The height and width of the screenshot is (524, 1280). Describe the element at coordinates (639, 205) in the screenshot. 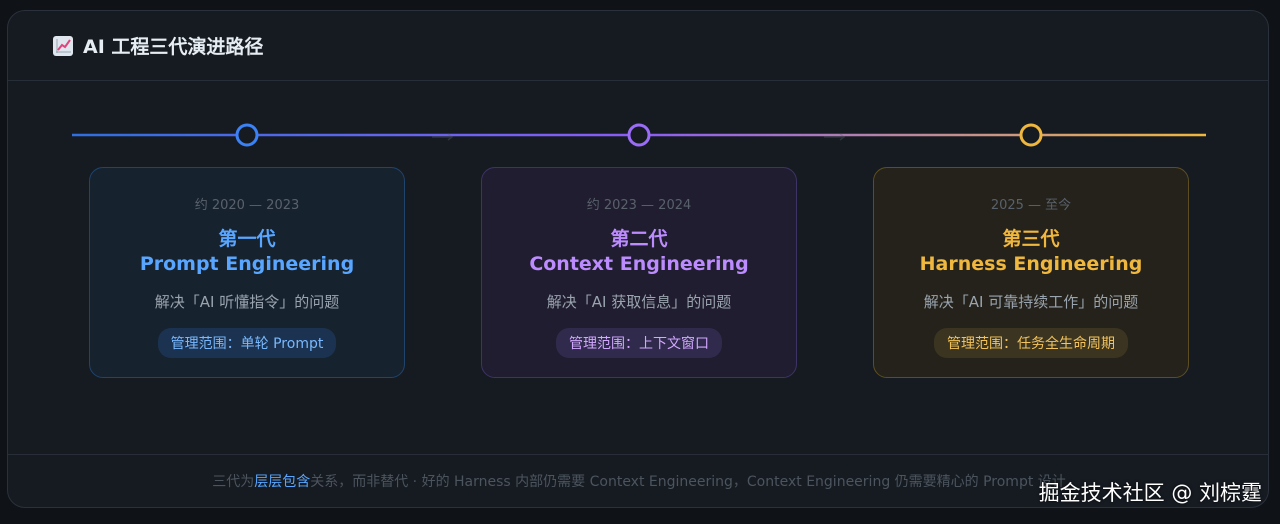

I see `card-period: 约 2023 — 2024` at that location.